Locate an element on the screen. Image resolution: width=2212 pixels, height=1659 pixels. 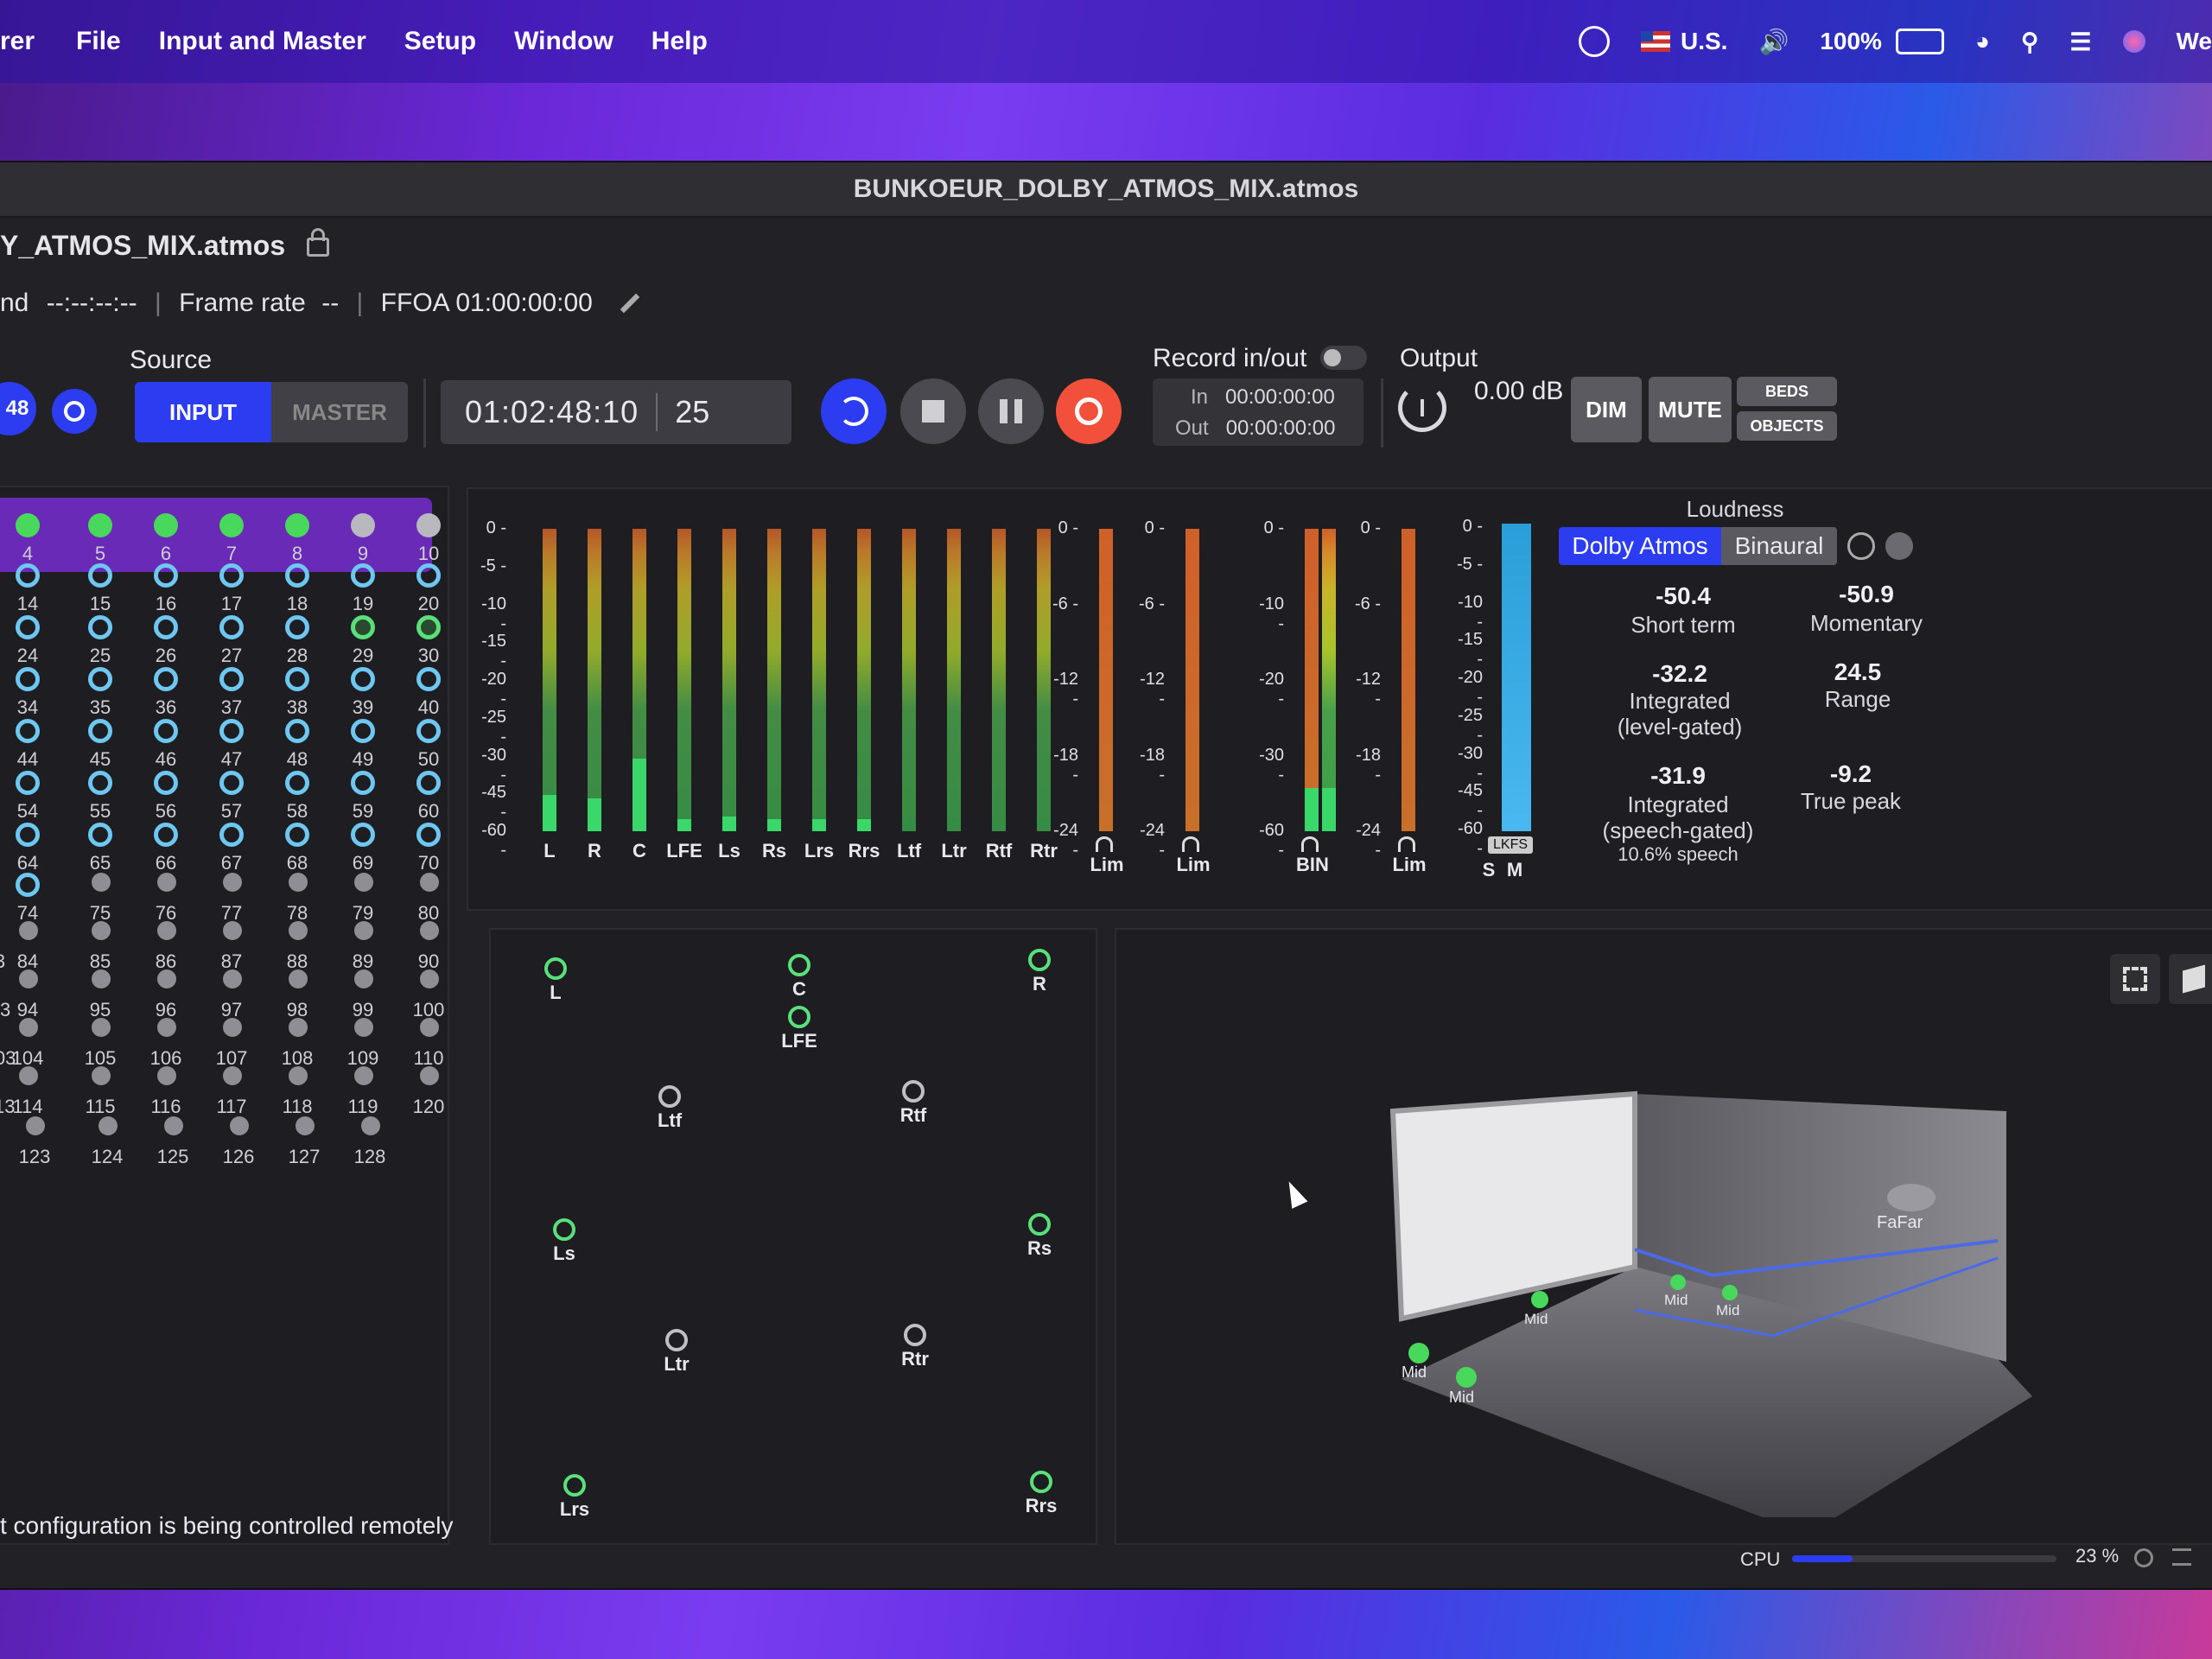
output-level-knob is located at coordinates (1422, 408).